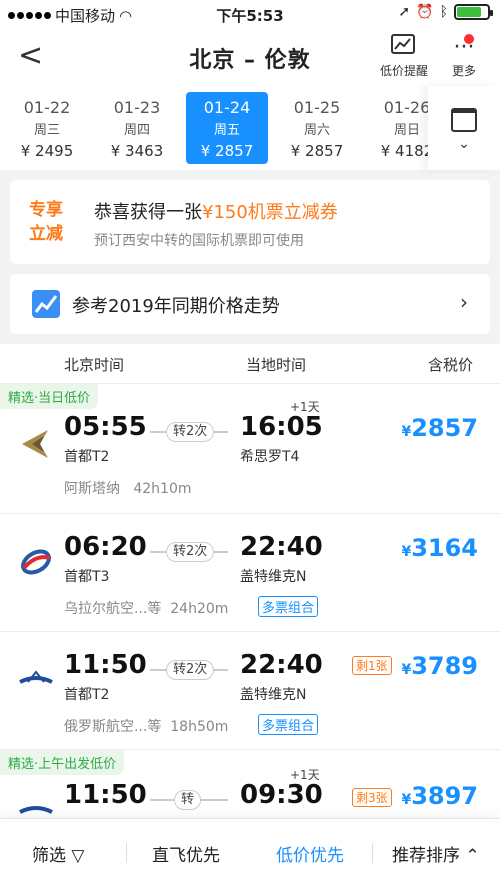  I want to click on flight-badge: 精选·上午出发低价, so click(62, 762).